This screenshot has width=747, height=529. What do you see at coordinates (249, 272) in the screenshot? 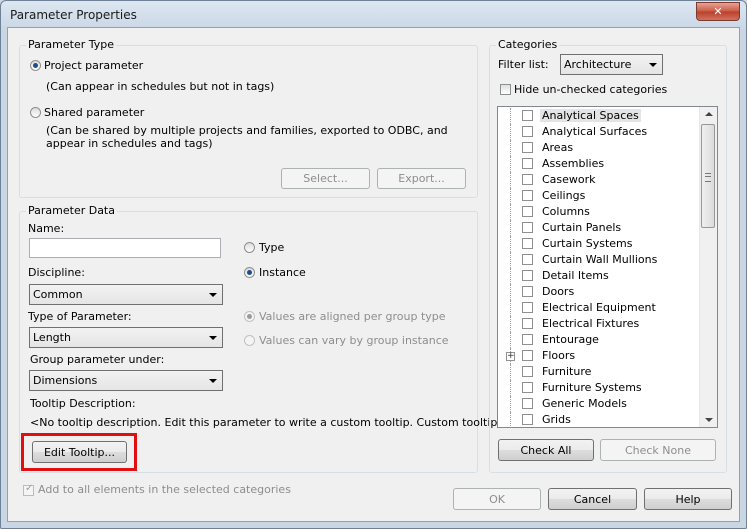
I see `instance-radio` at bounding box center [249, 272].